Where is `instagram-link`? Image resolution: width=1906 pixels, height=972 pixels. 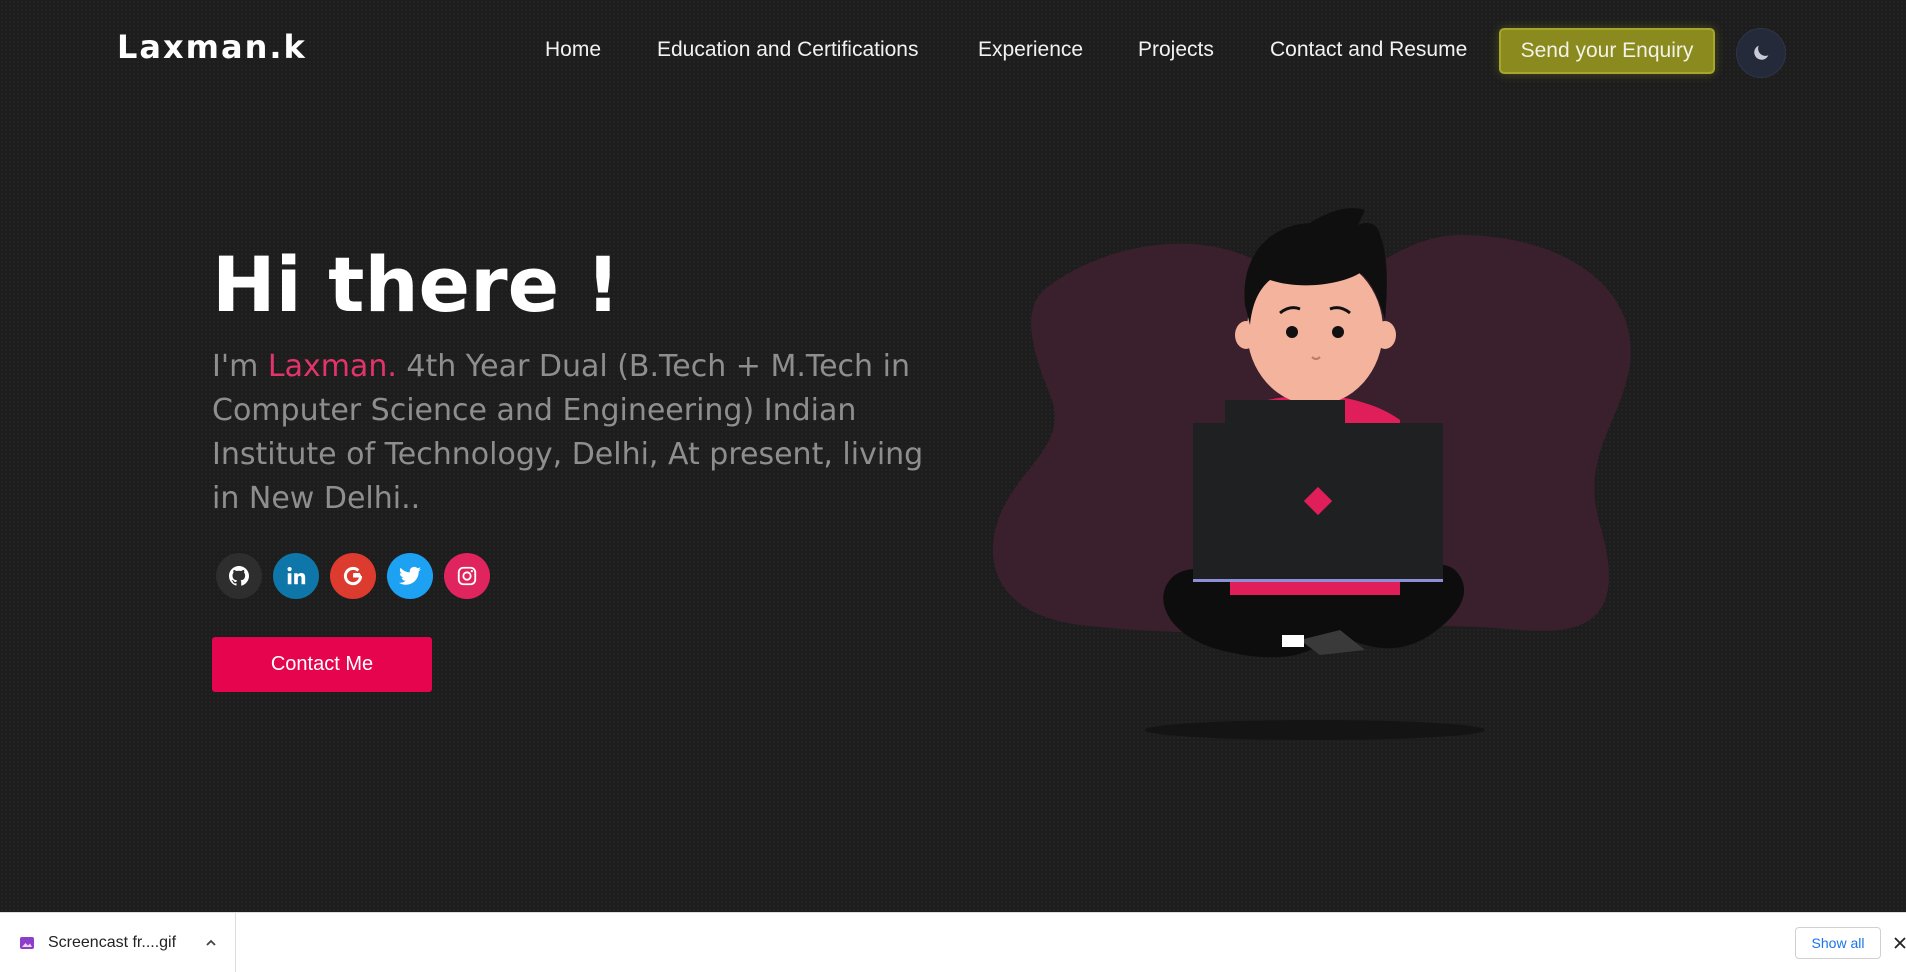 instagram-link is located at coordinates (467, 576).